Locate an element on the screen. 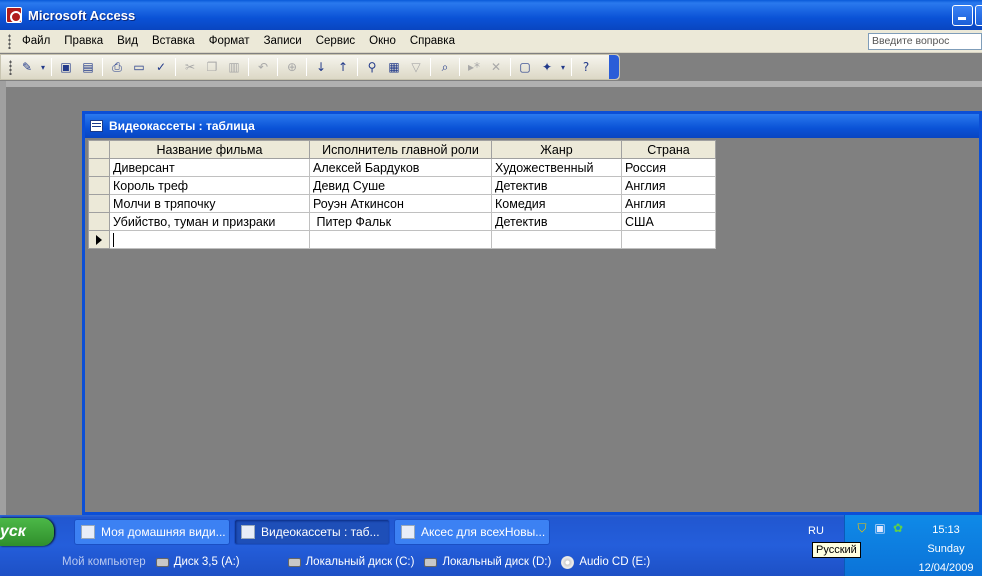 Image resolution: width=982 pixels, height=576 pixels. column-header-lead-actor: Исполнитель главной роли is located at coordinates (400, 149).